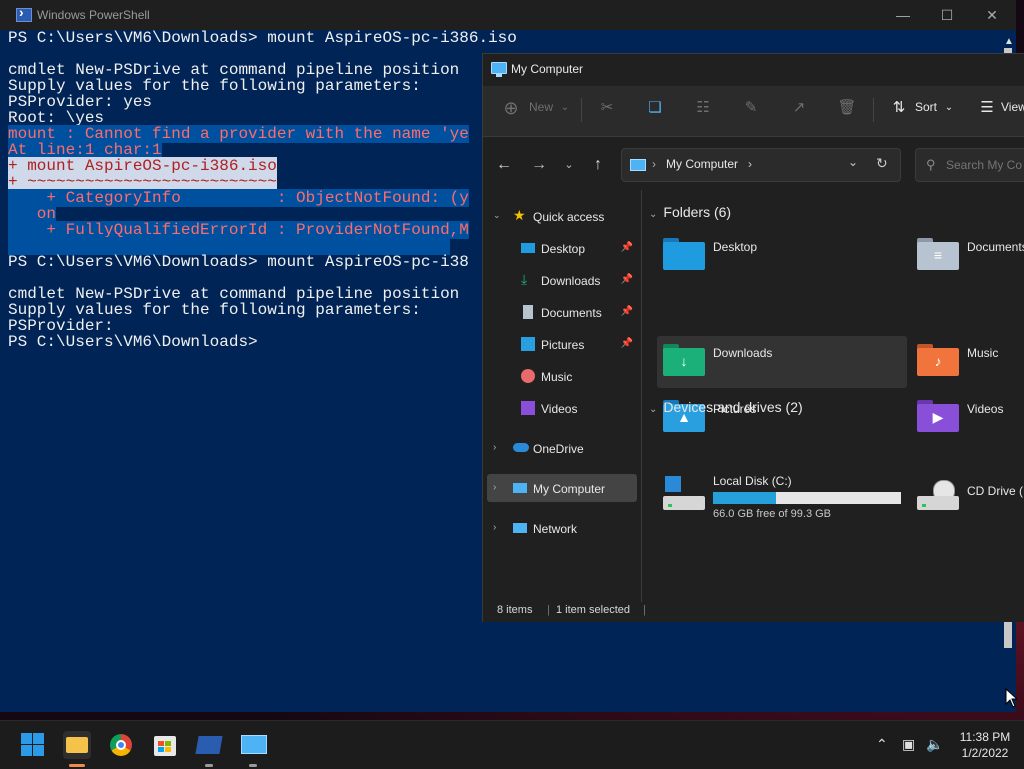 The image size is (1024, 769). Describe the element at coordinates (504, 165) in the screenshot. I see `back-arrow-icon: ←` at that location.